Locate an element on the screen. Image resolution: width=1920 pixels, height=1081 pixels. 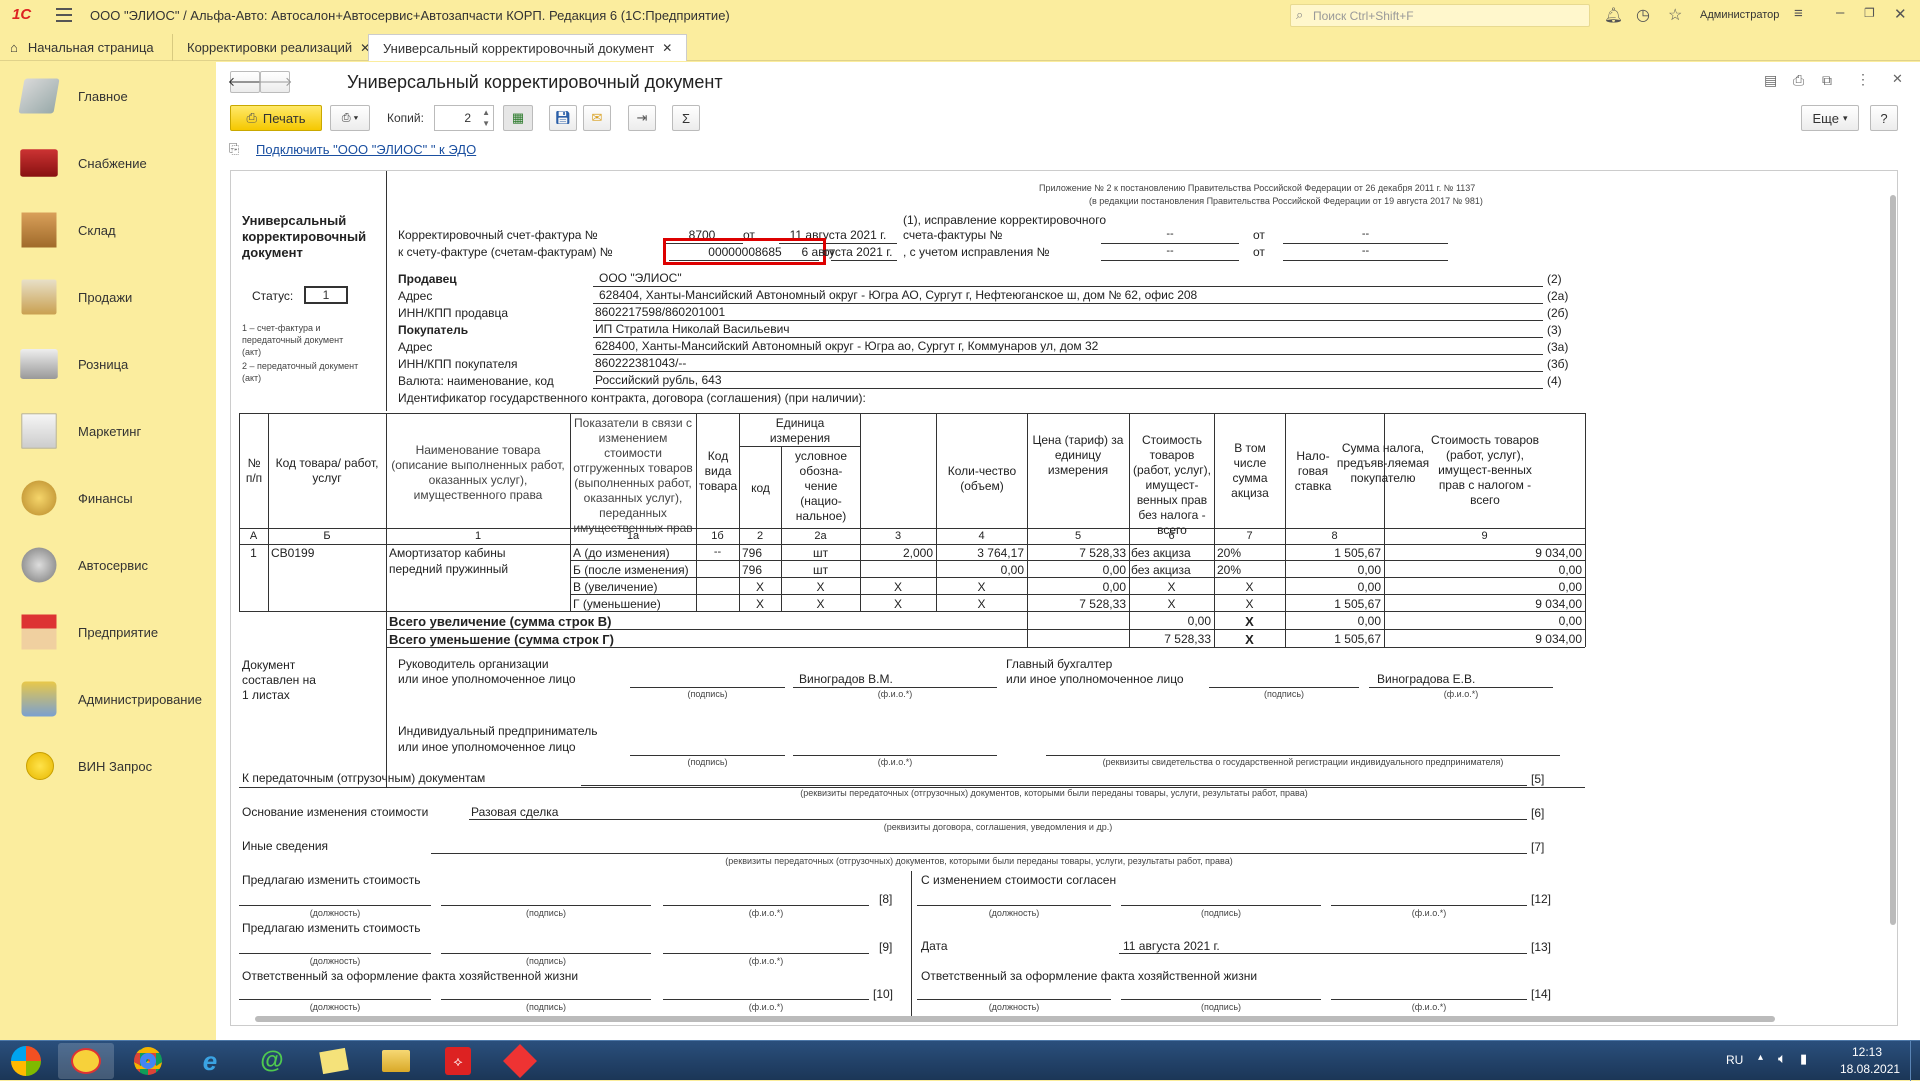
sidebar-item-admin: Администрирование is located at coordinates (107, 699).